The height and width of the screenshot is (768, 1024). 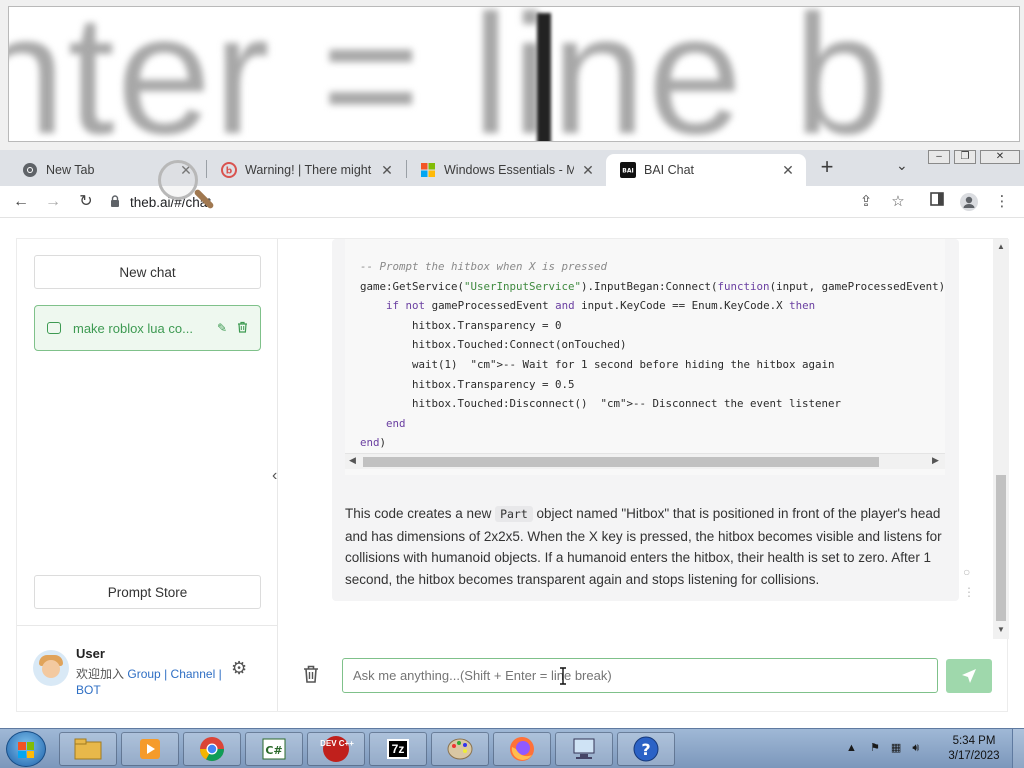 What do you see at coordinates (969, 202) in the screenshot?
I see `profile-icon` at bounding box center [969, 202].